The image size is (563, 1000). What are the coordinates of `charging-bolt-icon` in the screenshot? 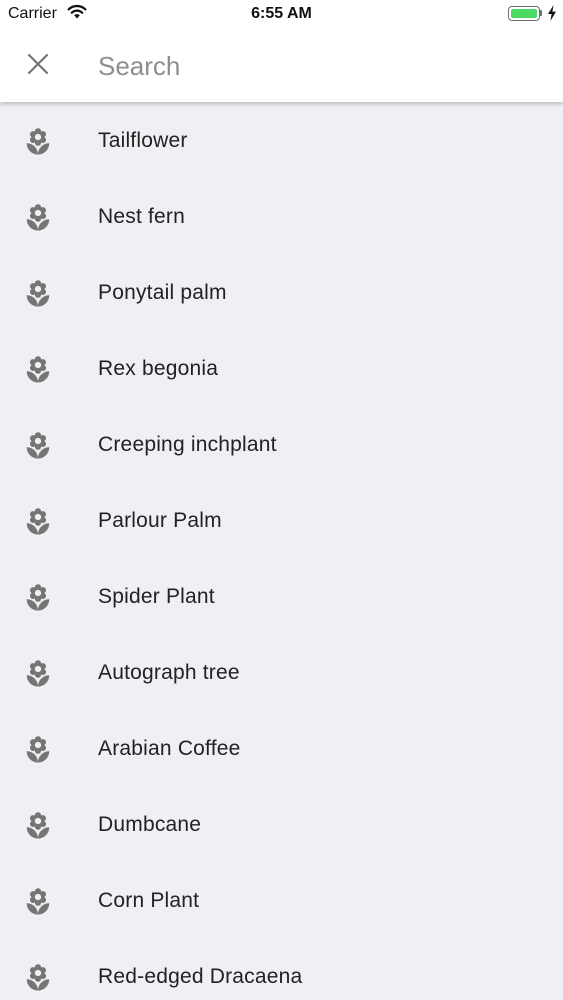 It's located at (552, 15).